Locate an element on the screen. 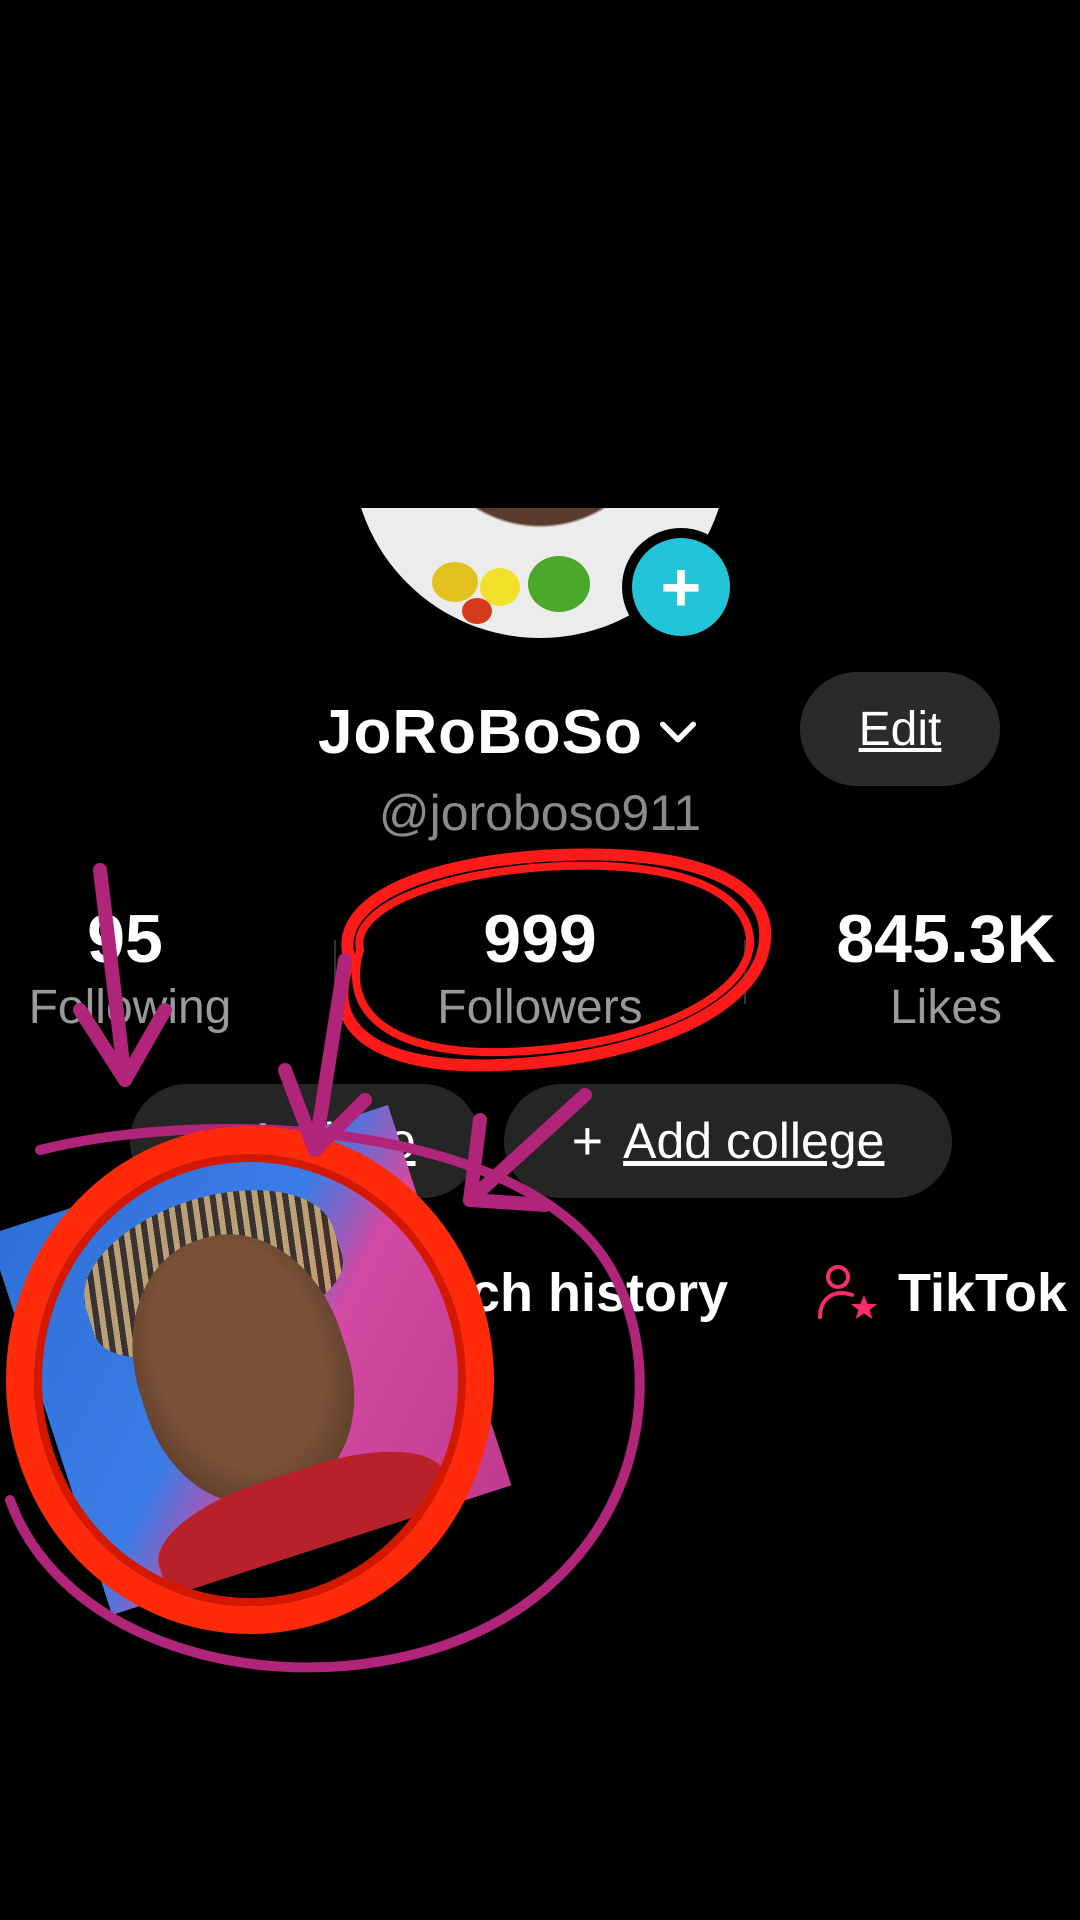  annotation-photo-ring is located at coordinates (250, 1380).